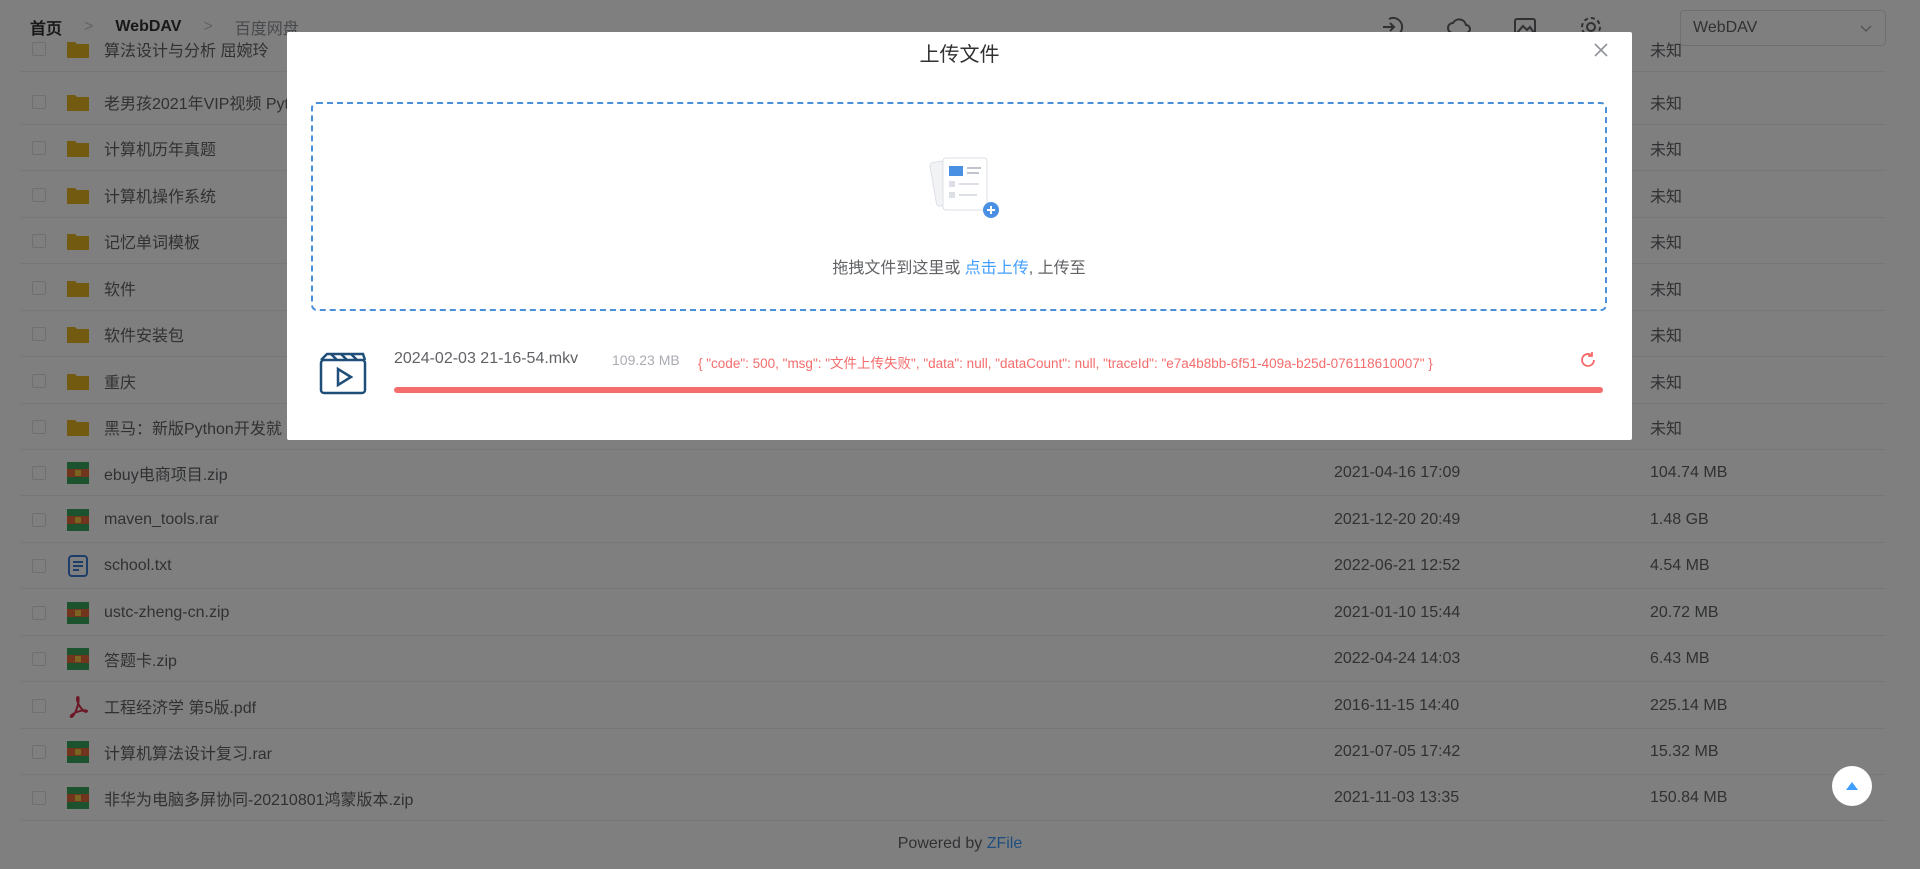 Image resolution: width=1920 pixels, height=869 pixels. Describe the element at coordinates (959, 55) in the screenshot. I see `dialog-title: 上传文件` at that location.